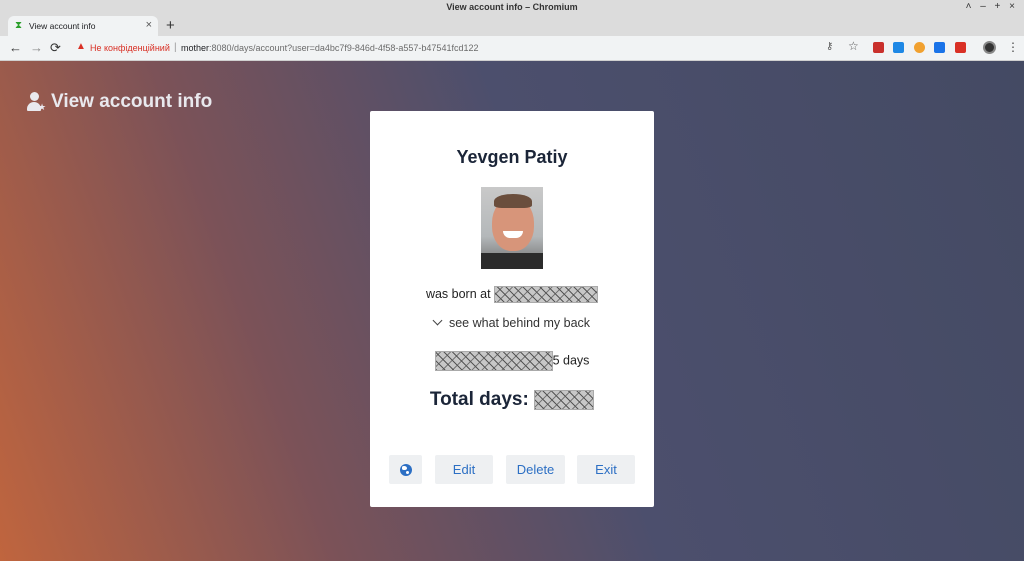  What do you see at coordinates (571, 360) in the screenshot?
I see `days-suffix: 5 days` at bounding box center [571, 360].